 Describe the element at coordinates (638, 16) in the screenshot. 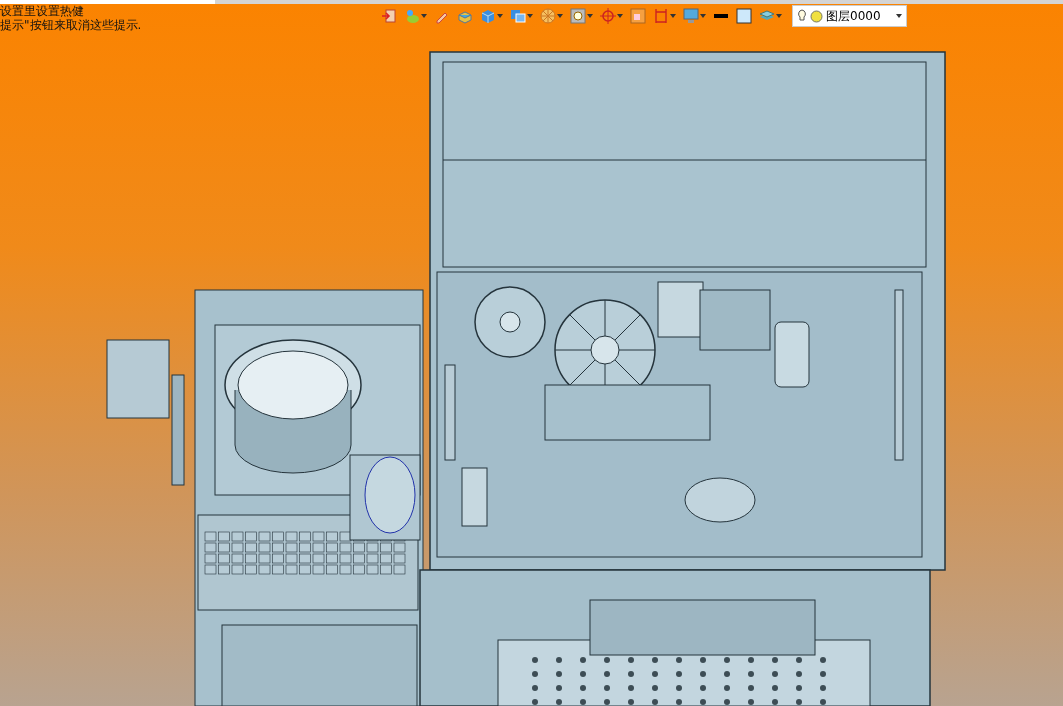

I see `frame-icon` at that location.